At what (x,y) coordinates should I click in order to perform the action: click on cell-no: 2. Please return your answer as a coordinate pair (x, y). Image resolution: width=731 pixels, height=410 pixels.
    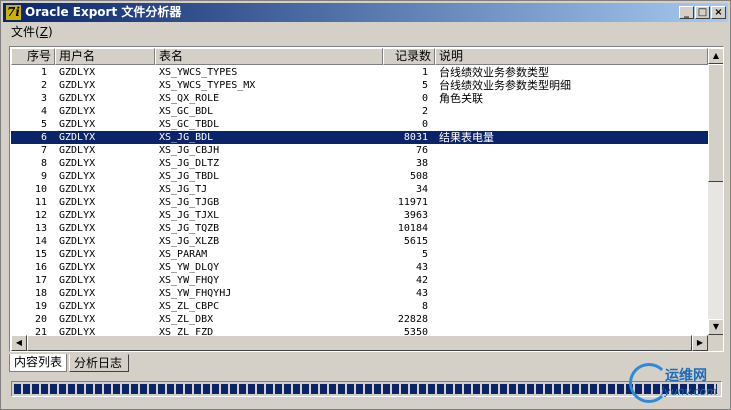
    Looking at the image, I should click on (43, 85).